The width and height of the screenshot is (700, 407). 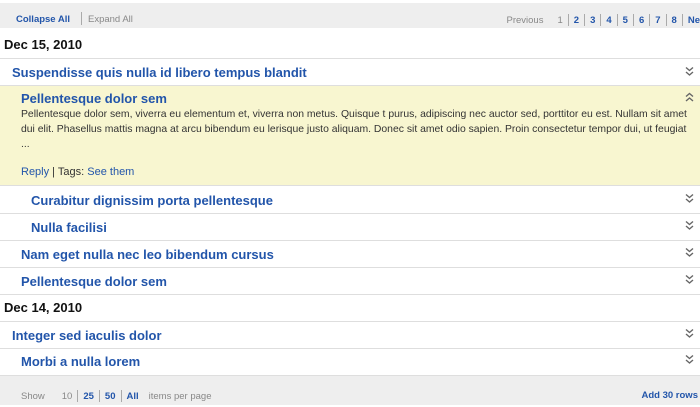 I want to click on page-1: 1, so click(x=559, y=20).